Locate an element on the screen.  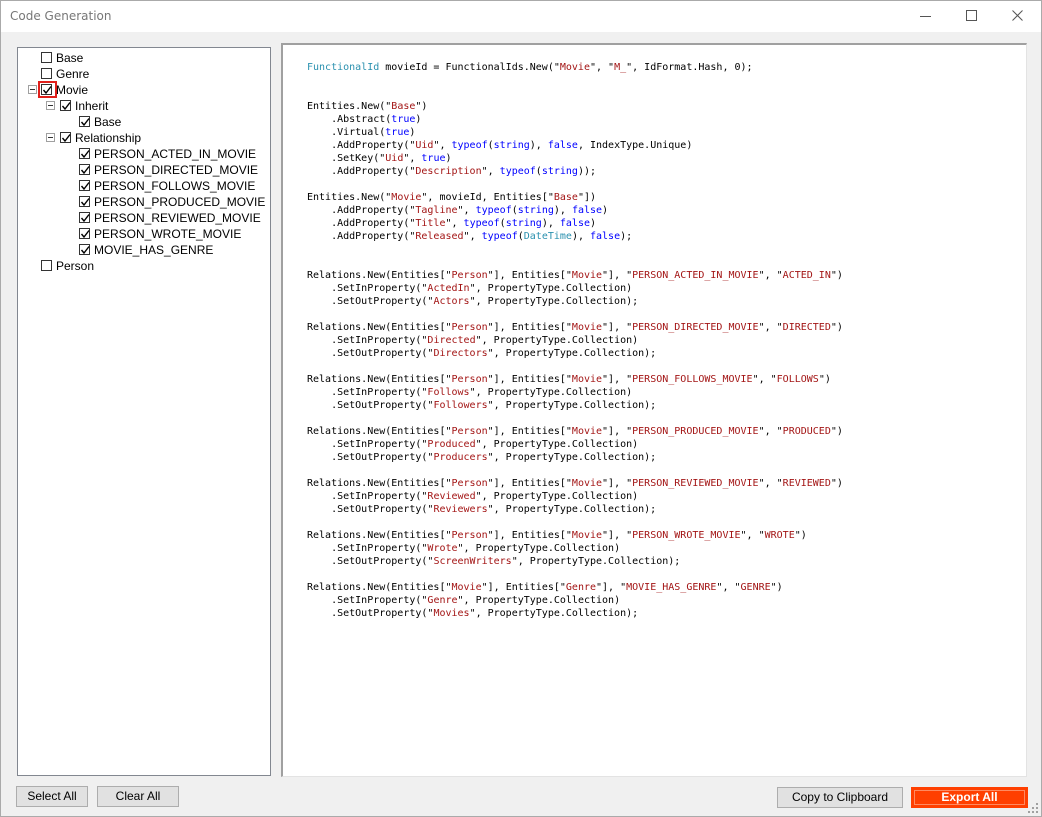
select-all-button: Select All is located at coordinates (52, 796).